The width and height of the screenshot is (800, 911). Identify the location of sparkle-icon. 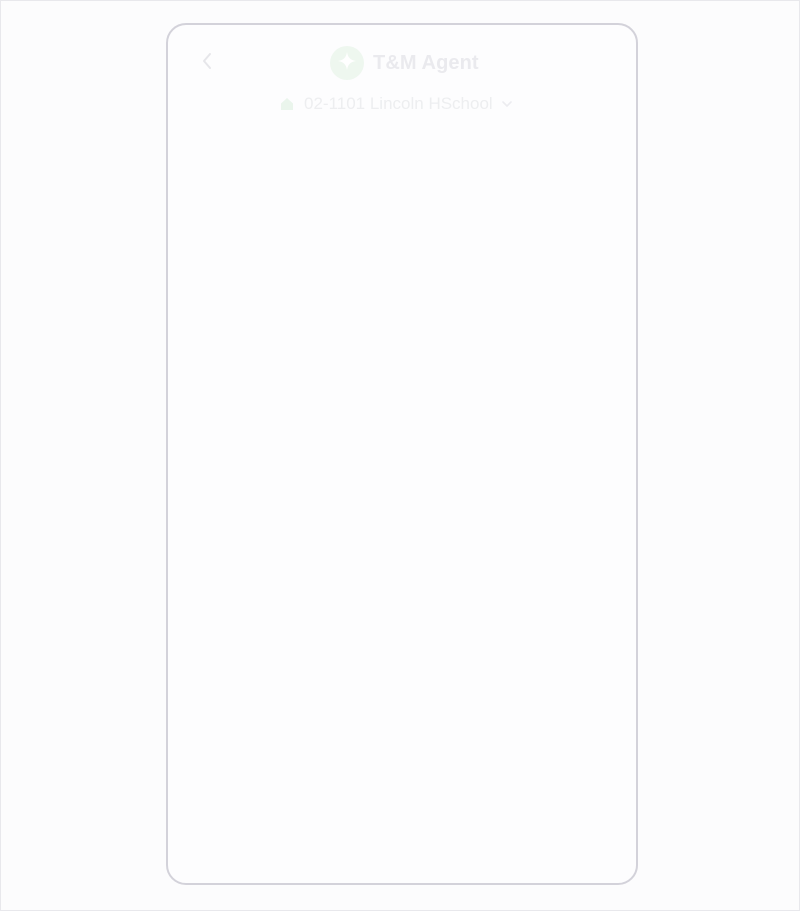
(347, 63).